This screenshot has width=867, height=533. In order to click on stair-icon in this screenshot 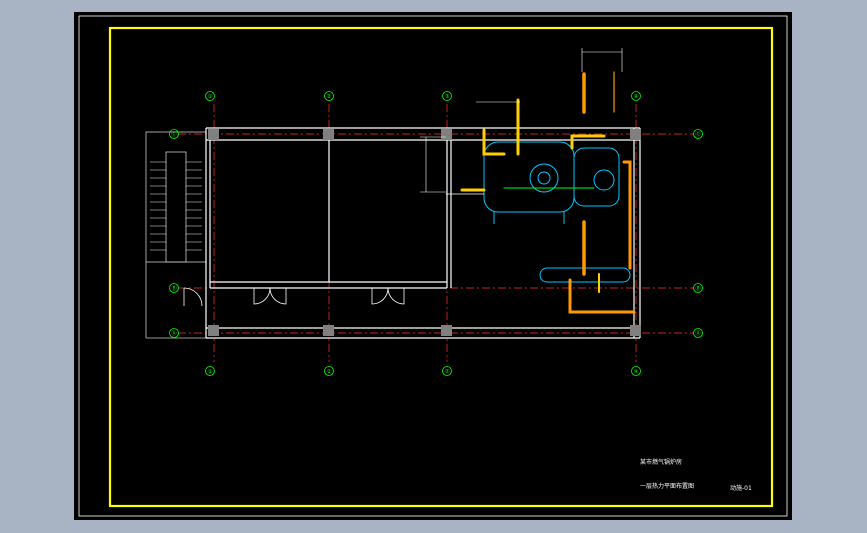, I will do `click(176, 235)`.